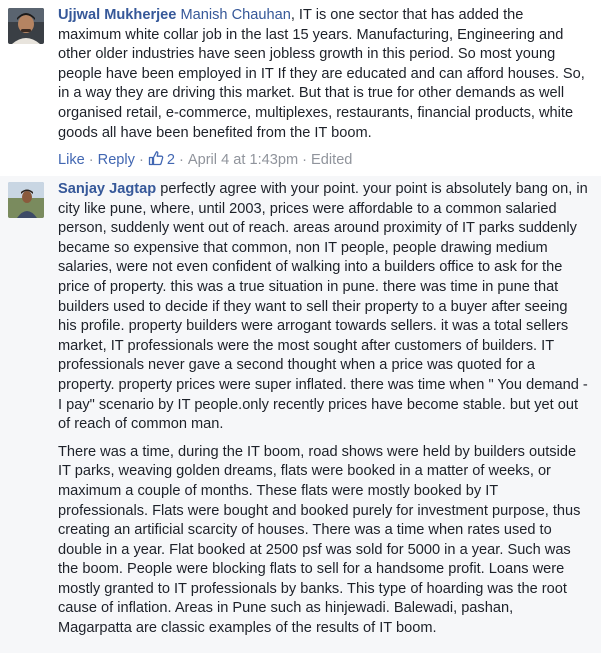  What do you see at coordinates (170, 160) in the screenshot?
I see `like-count: 2` at bounding box center [170, 160].